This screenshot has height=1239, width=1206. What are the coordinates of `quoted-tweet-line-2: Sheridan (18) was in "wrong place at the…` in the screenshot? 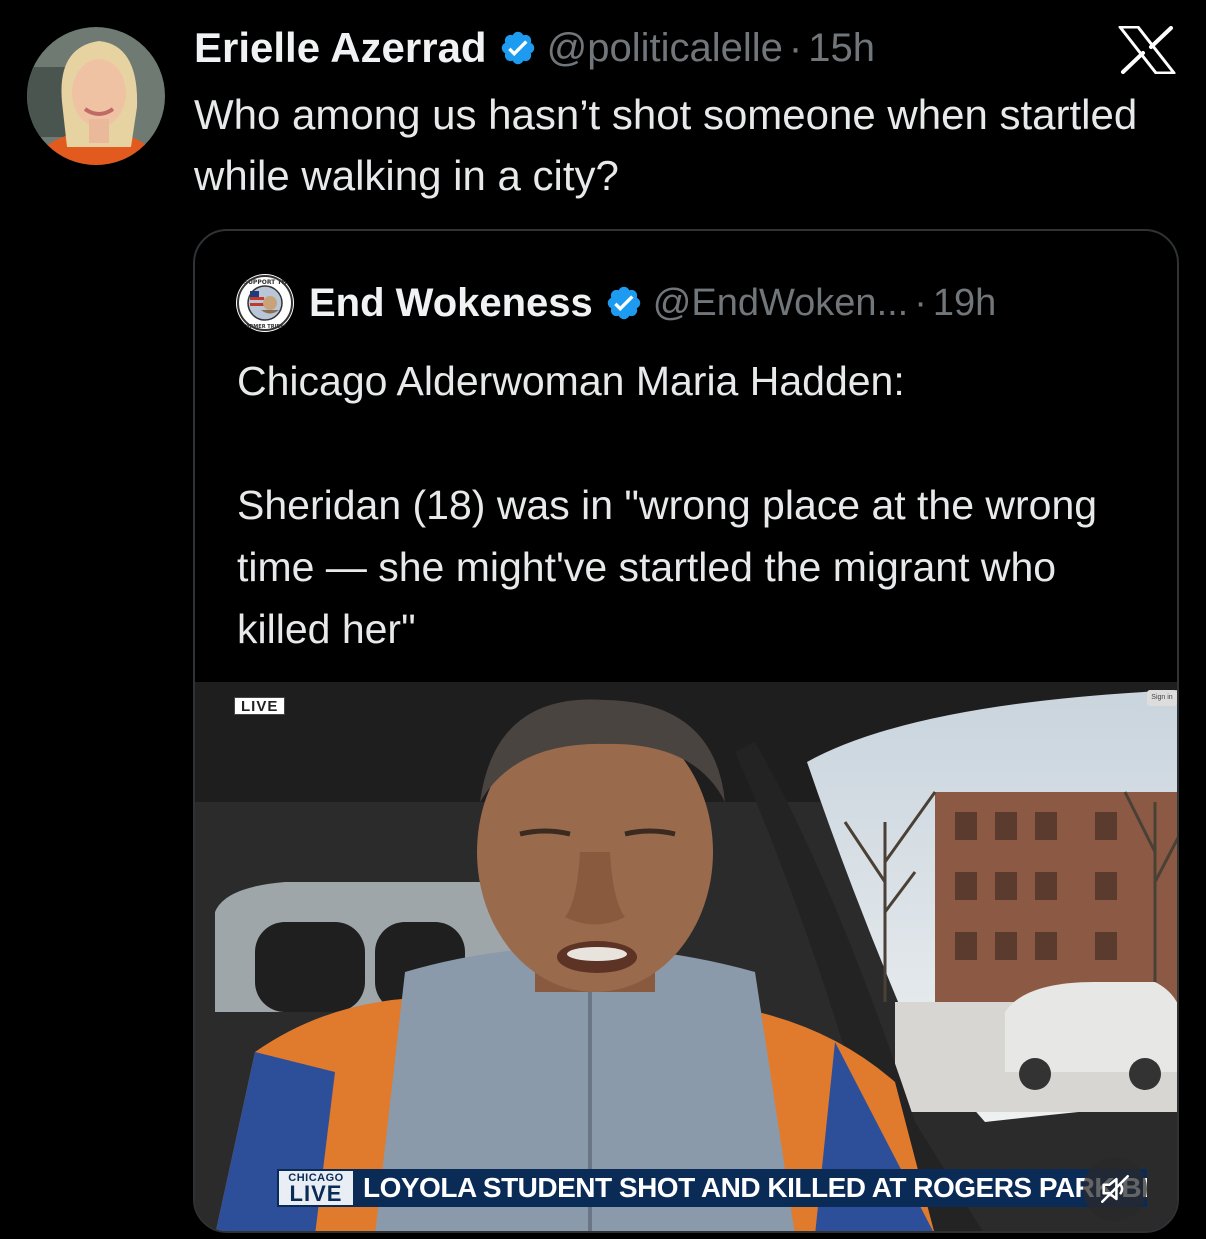 It's located at (667, 567).